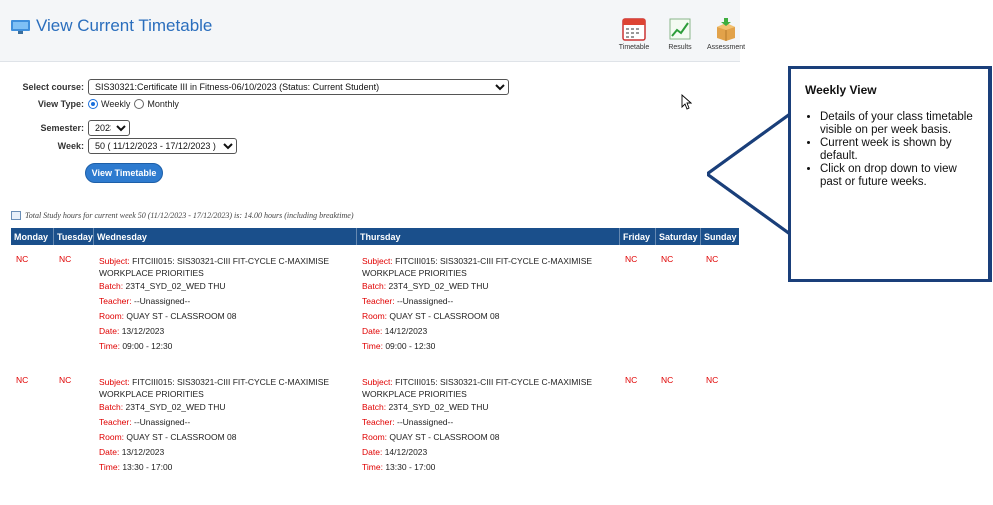 The height and width of the screenshot is (505, 993). Describe the element at coordinates (899, 150) in the screenshot. I see `callout-bullet: Current week is shown by default.` at that location.